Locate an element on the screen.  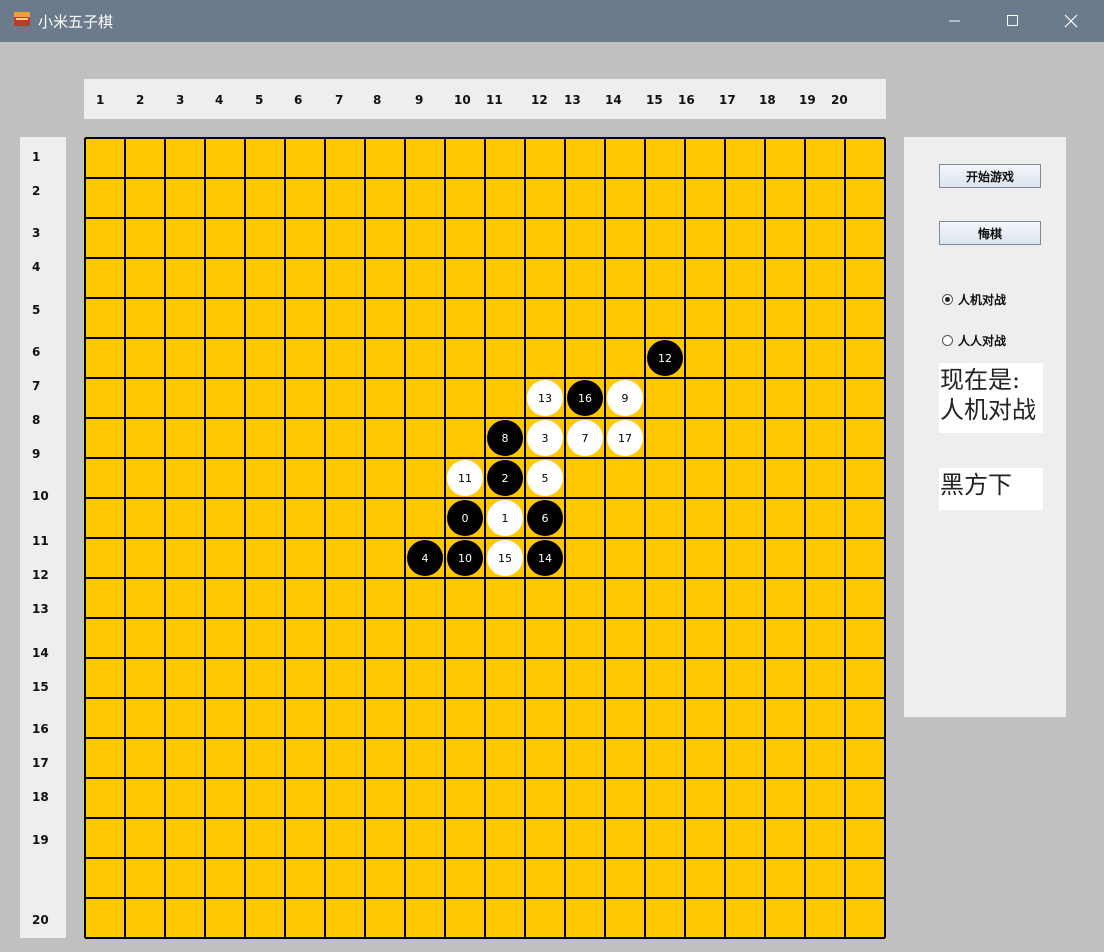
row-label: 13 is located at coordinates (40, 609).